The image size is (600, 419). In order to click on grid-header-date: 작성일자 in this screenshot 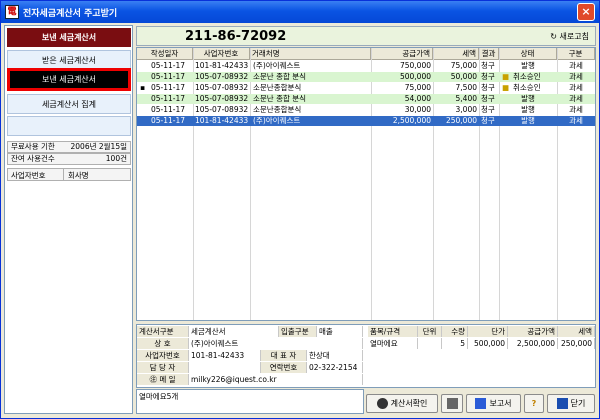, I will do `click(165, 54)`.